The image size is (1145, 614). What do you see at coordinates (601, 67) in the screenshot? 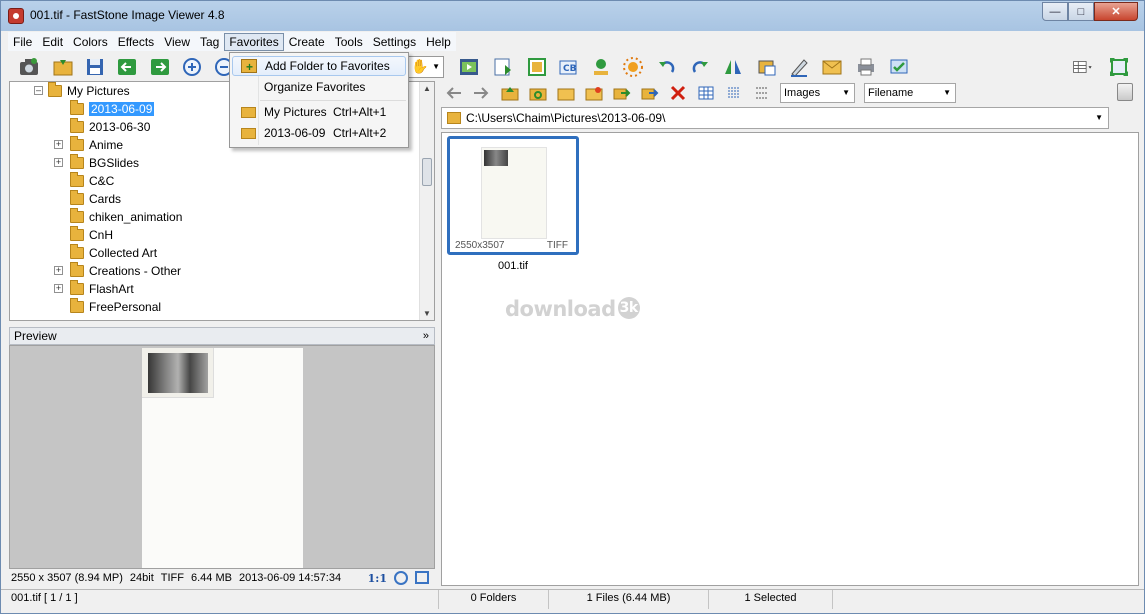
I see `user-icon` at bounding box center [601, 67].